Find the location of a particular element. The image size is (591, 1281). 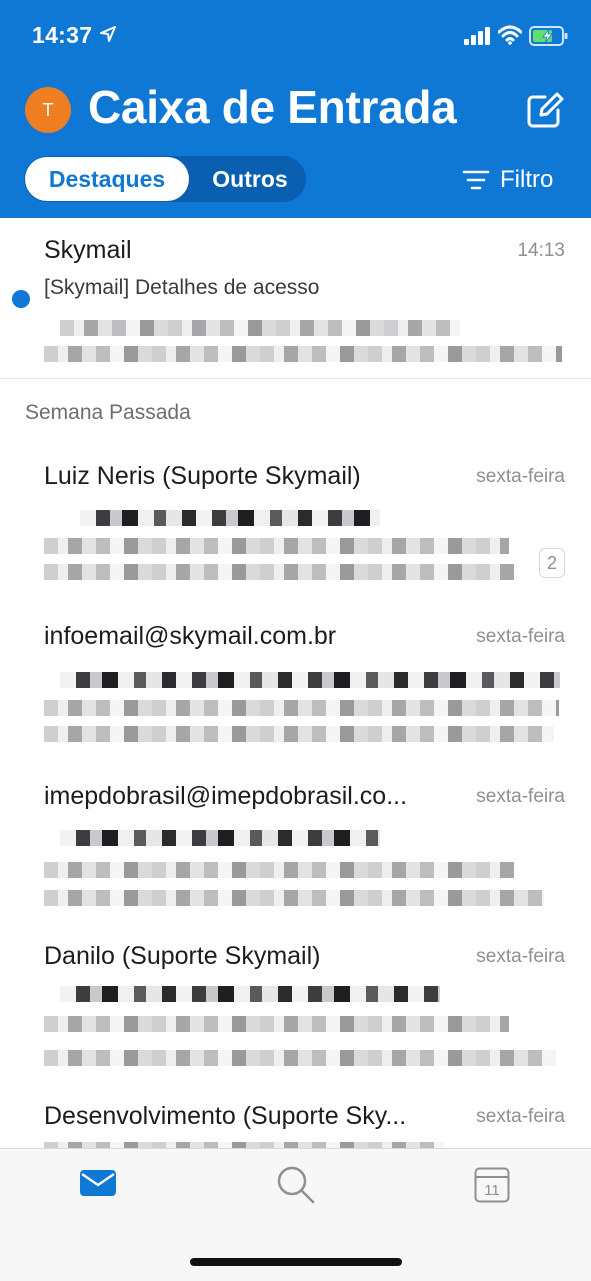

account-avatar: T is located at coordinates (48, 110).